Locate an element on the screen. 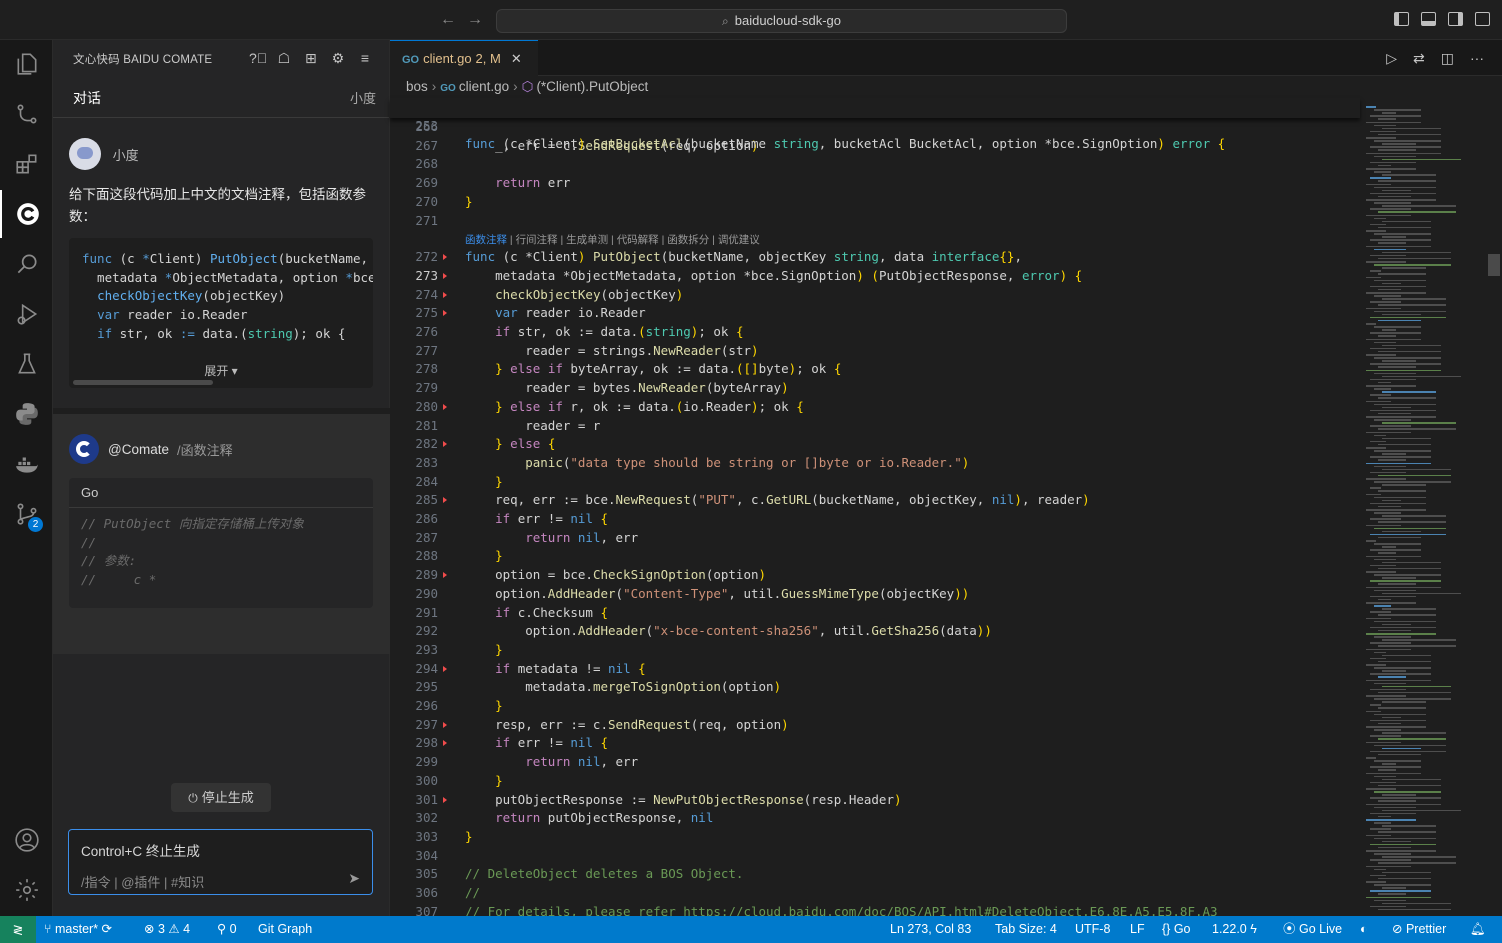 The image size is (1502, 943). help-icon: ?⃝ is located at coordinates (258, 58).